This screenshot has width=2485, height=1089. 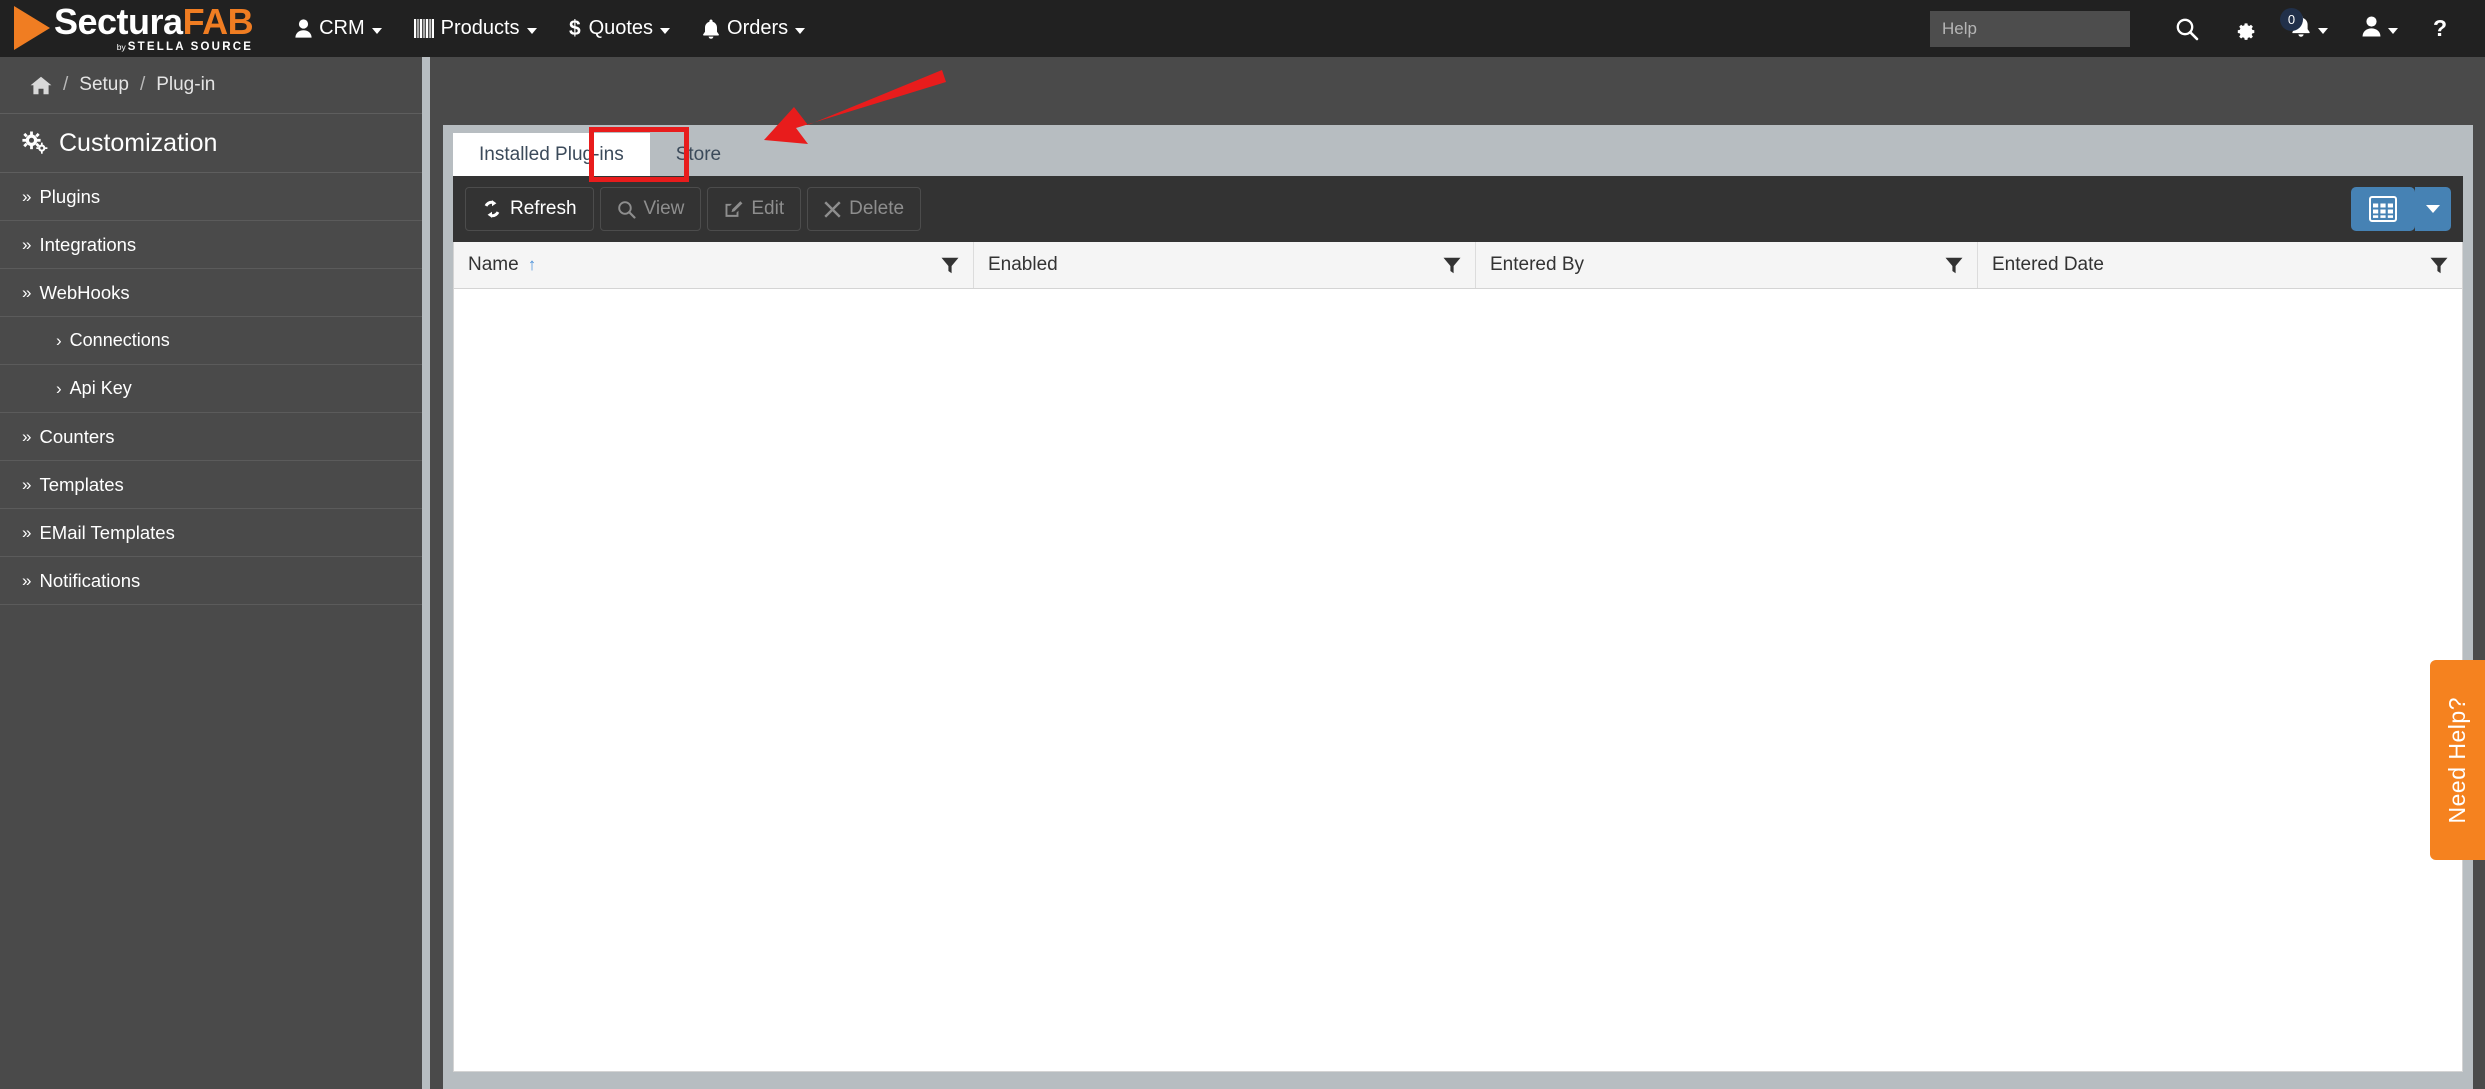 I want to click on sidebar-item-counters: » Counters, so click(x=211, y=437).